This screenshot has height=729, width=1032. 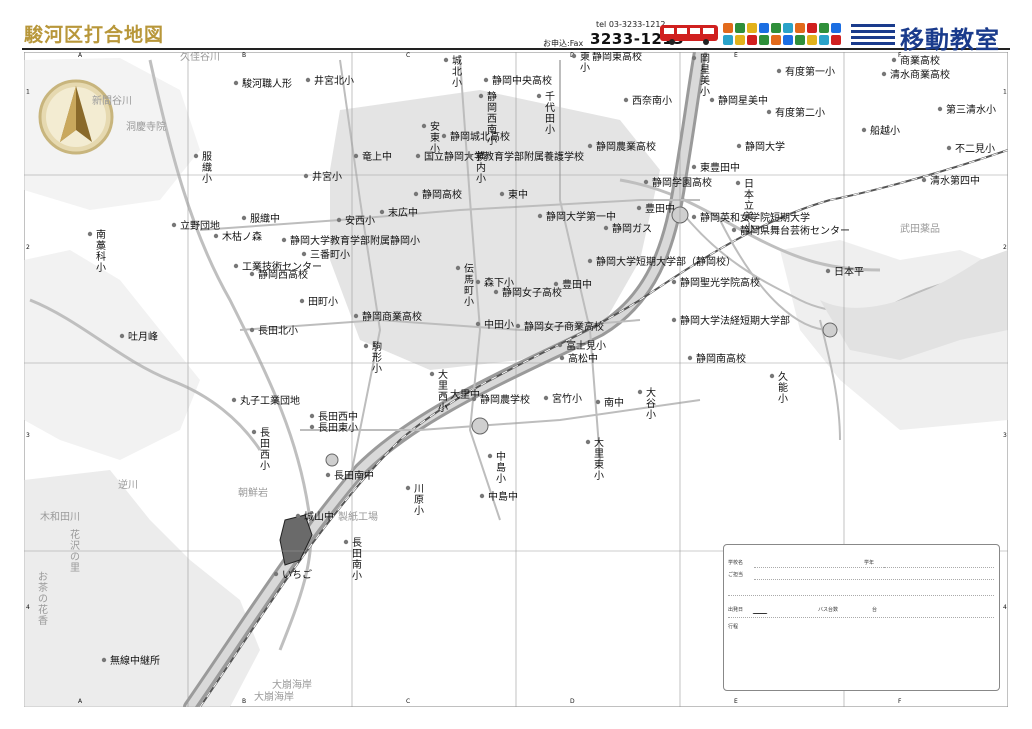 What do you see at coordinates (736, 563) in the screenshot?
I see `form-school-label: 学校名` at bounding box center [736, 563].